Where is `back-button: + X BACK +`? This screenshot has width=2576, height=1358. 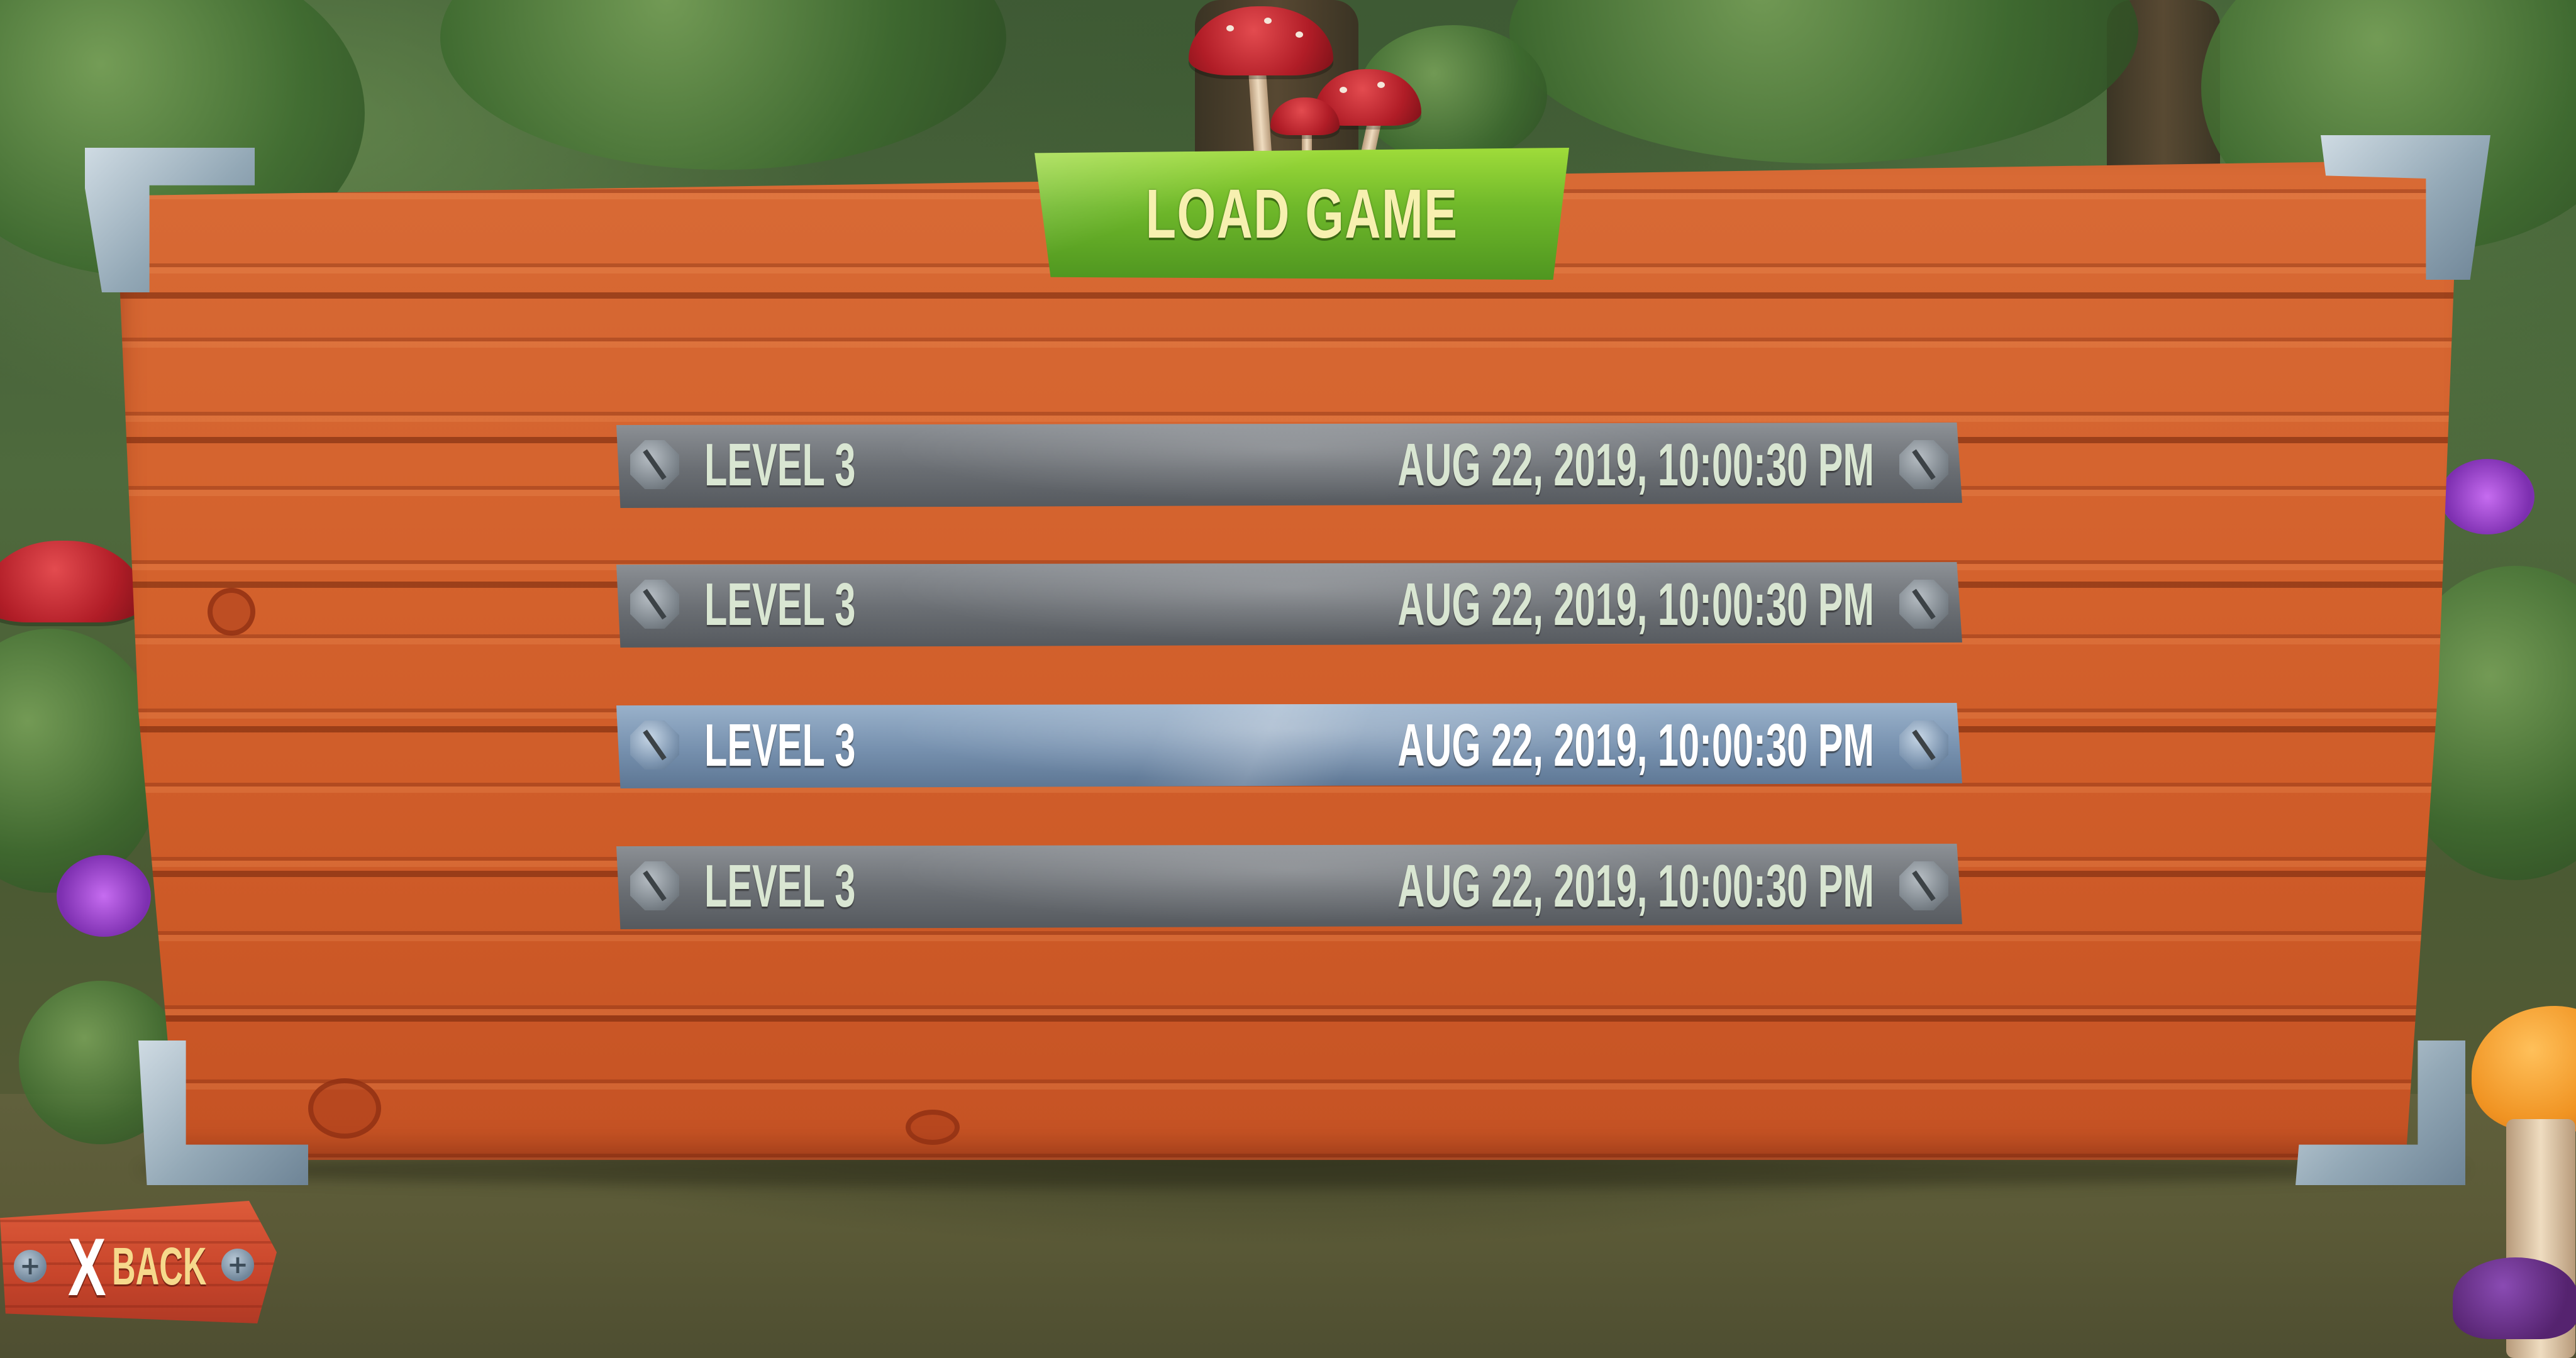 back-button: + X BACK + is located at coordinates (138, 1262).